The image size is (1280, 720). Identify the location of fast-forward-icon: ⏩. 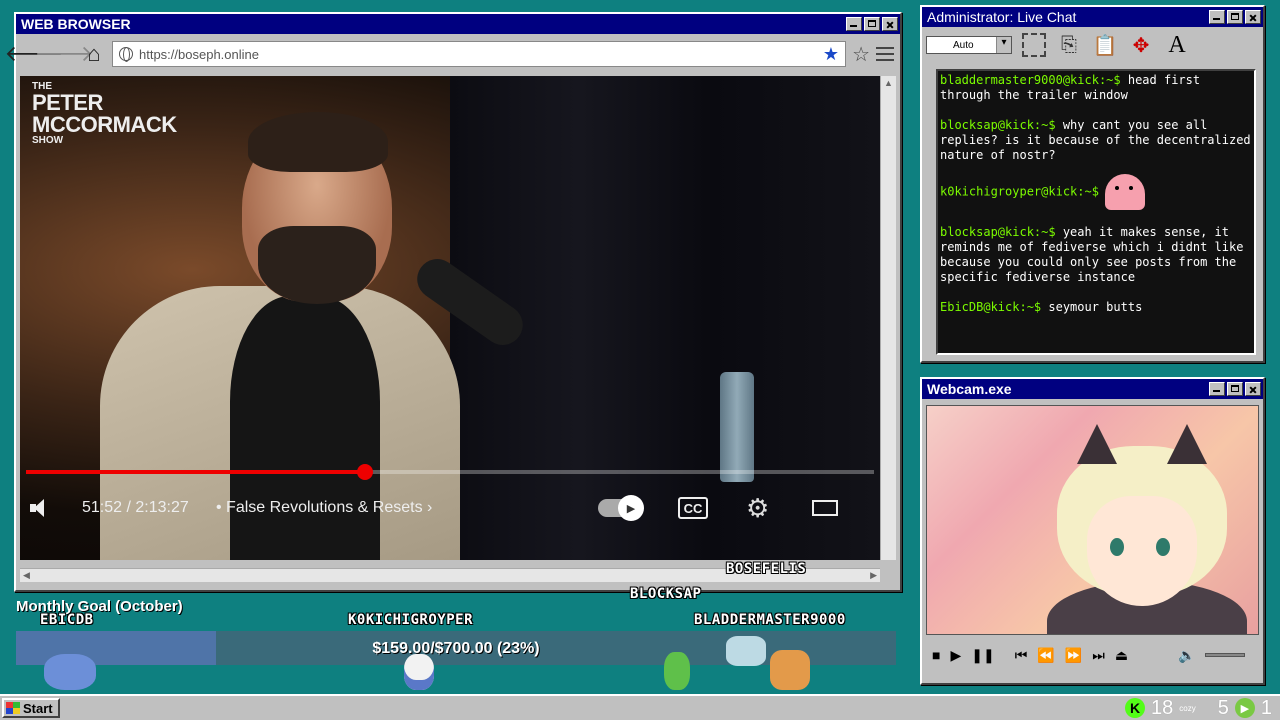
(1073, 655).